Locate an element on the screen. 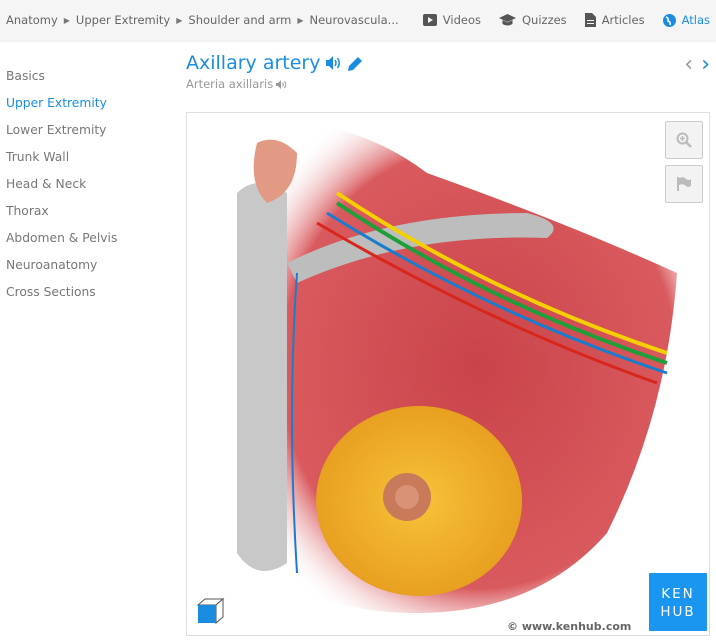 The height and width of the screenshot is (641, 716). nav-videos-label: Videos is located at coordinates (461, 20).